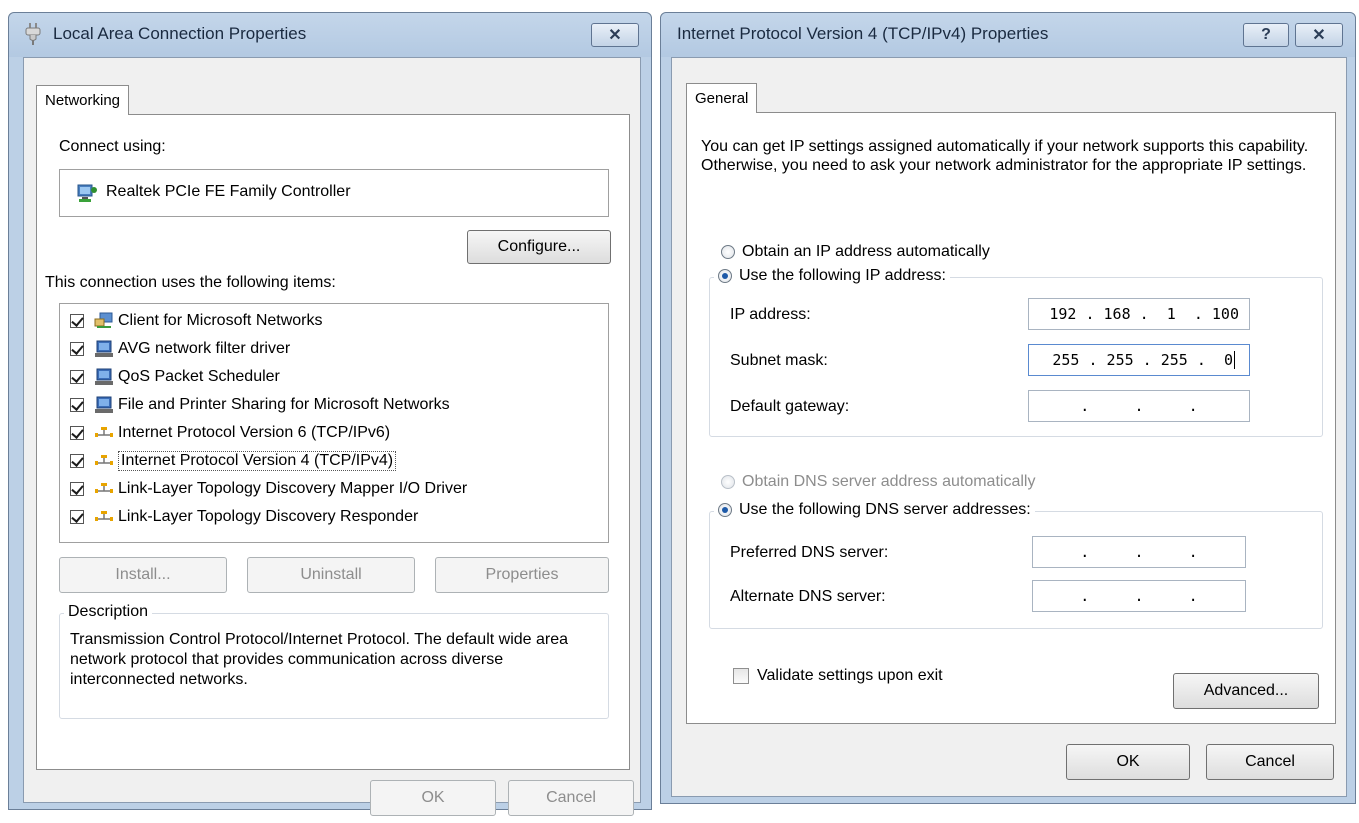 The width and height of the screenshot is (1359, 823). I want to click on list-item-label: Internet Protocol Version 6 (TCP/IPv6), so click(254, 432).